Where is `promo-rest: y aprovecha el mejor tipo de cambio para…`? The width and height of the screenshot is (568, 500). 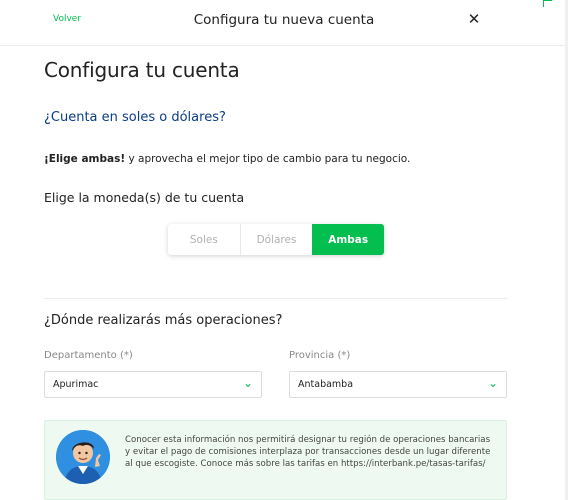 promo-rest: y aprovecha el mejor tipo de cambio para… is located at coordinates (268, 159).